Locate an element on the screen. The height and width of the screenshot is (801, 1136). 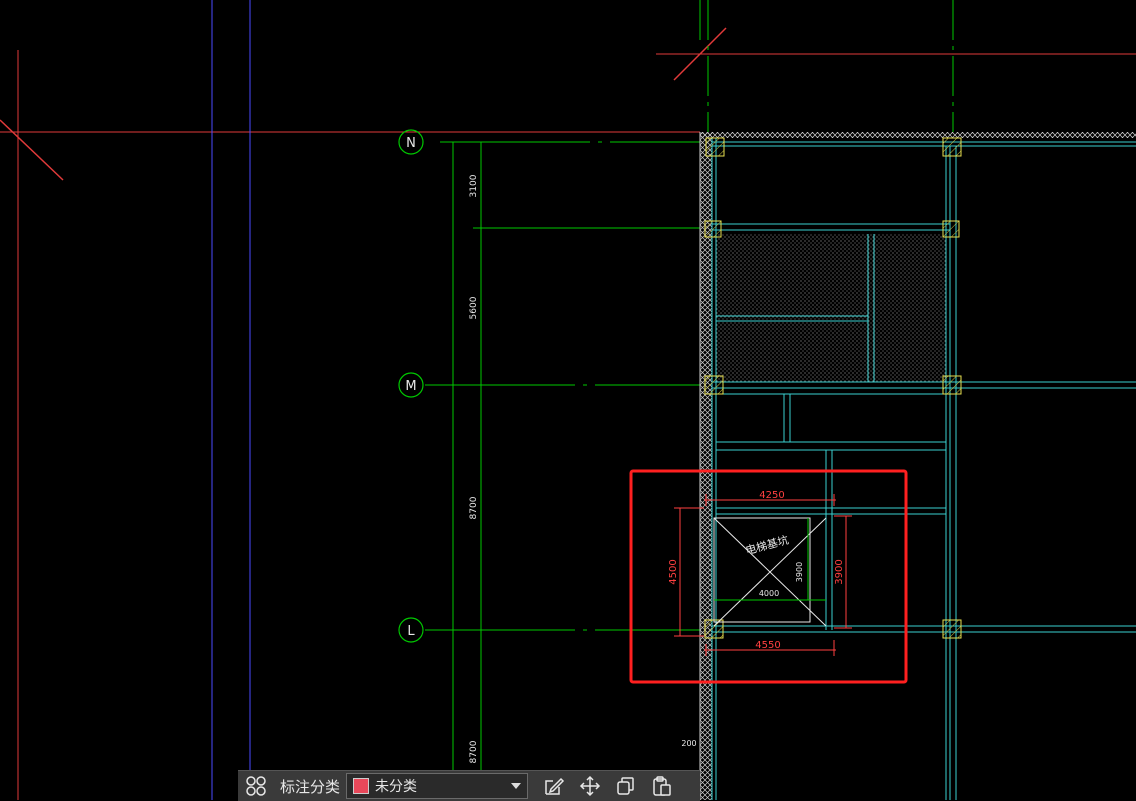
dim-left: 4500 is located at coordinates (673, 571).